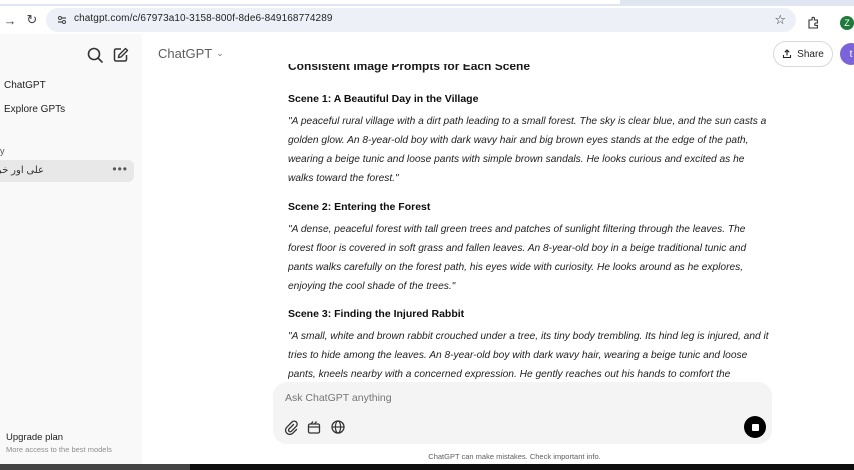 This screenshot has width=854, height=470. What do you see at coordinates (383, 99) in the screenshot?
I see `scene-title: Scene 1: A Beautiful Day in the Village` at bounding box center [383, 99].